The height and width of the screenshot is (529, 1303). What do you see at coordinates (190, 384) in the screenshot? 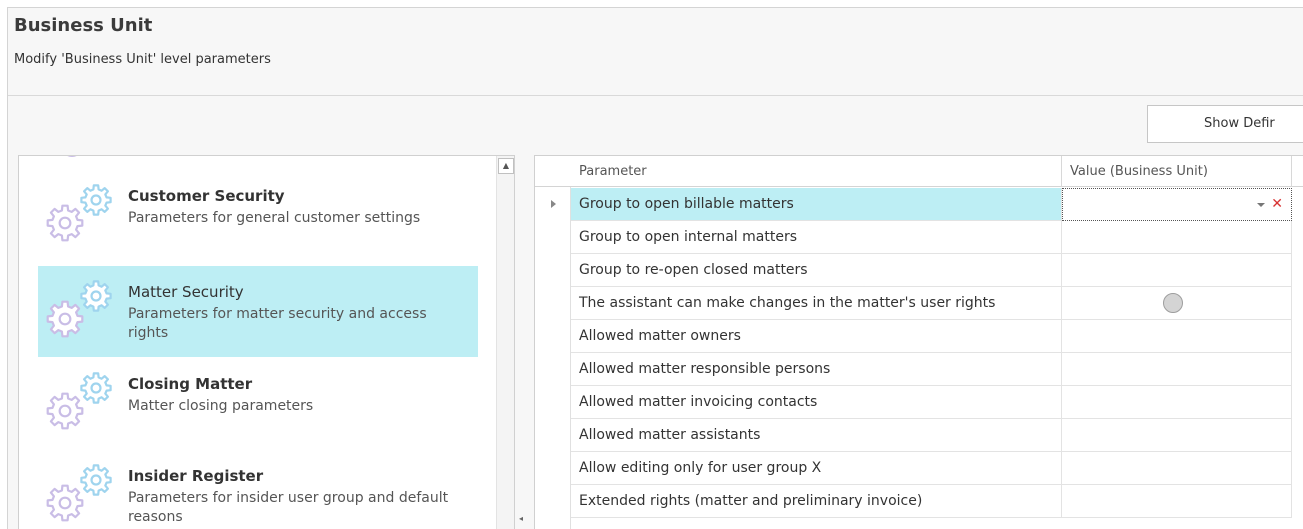
I see `category-title: Closing Matter` at bounding box center [190, 384].